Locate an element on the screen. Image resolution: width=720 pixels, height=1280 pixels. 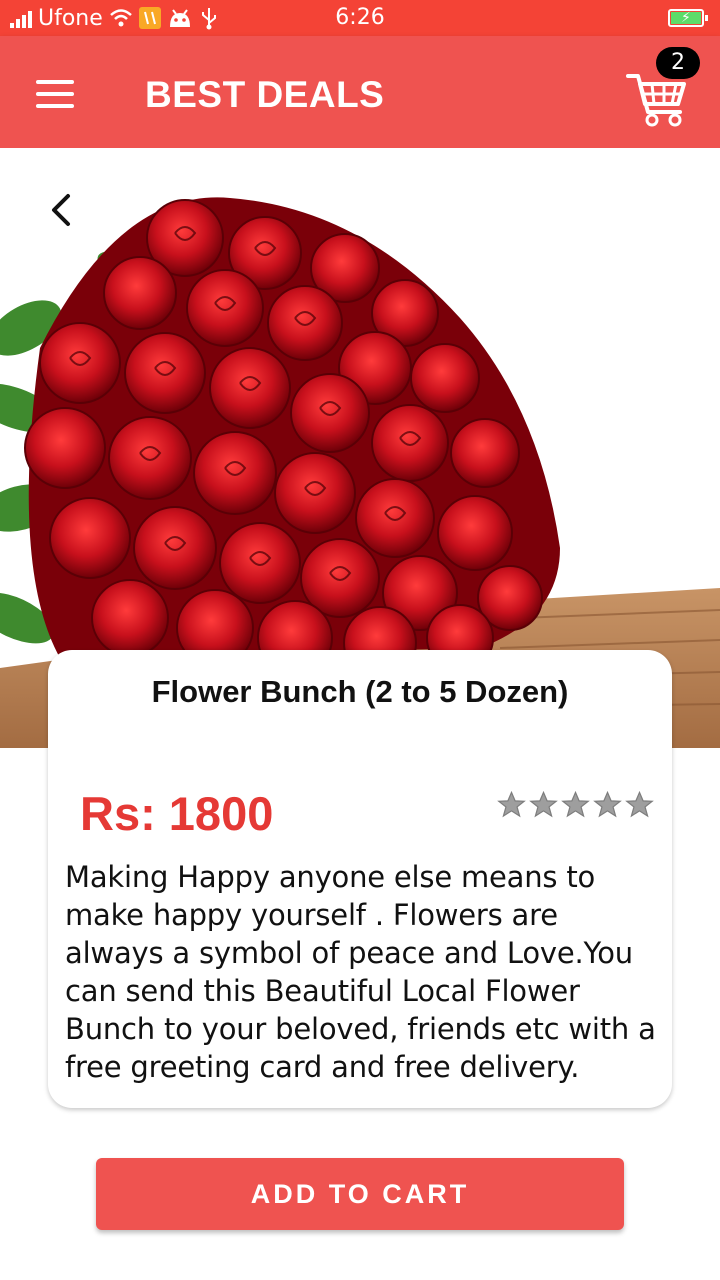
cart-count-badge: 2 is located at coordinates (678, 63).